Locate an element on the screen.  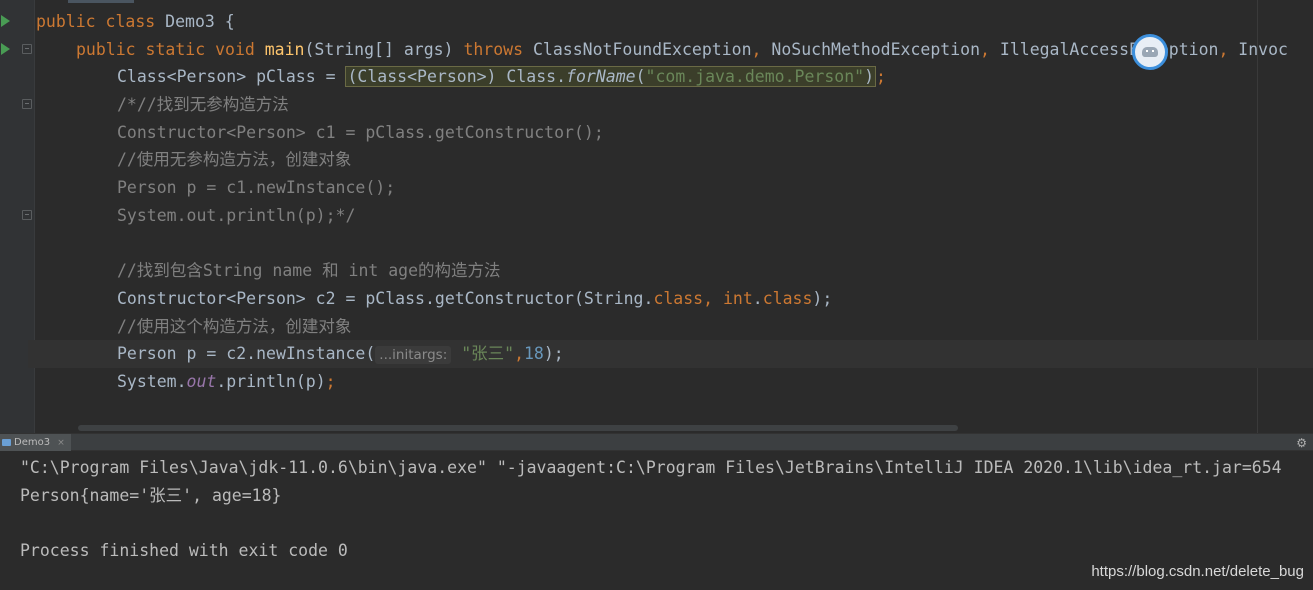
code-token: ( is located at coordinates (640, 77).